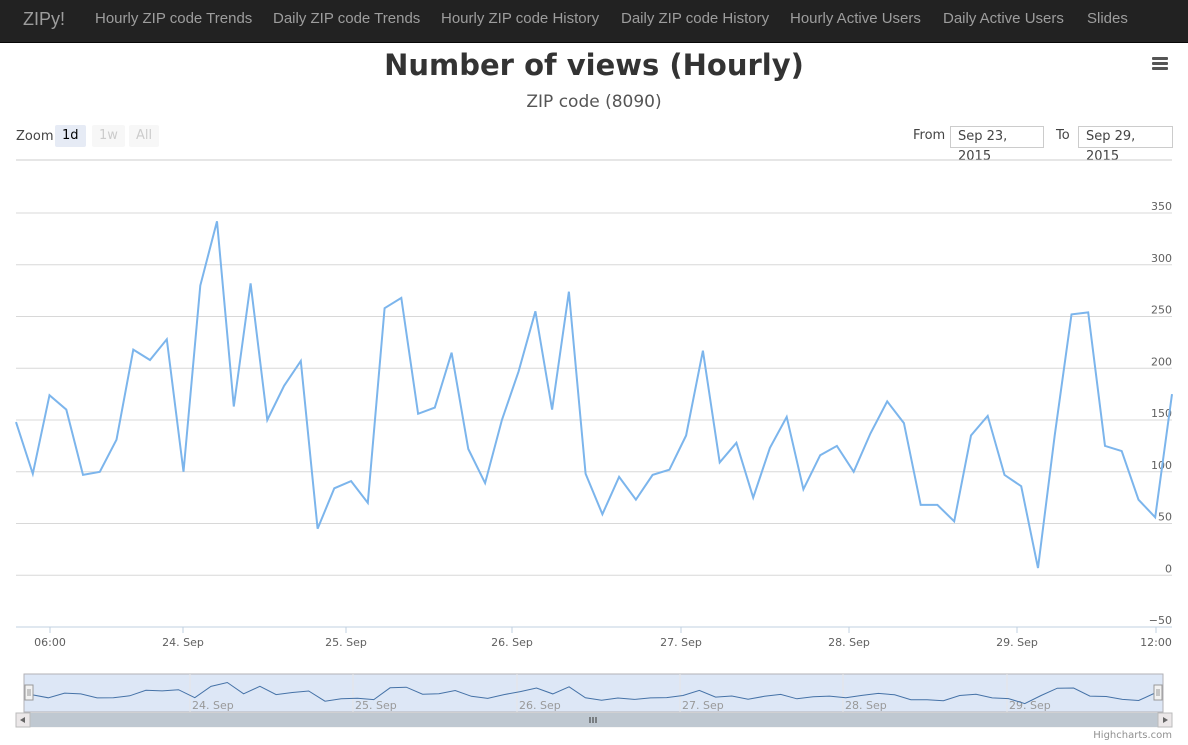  Describe the element at coordinates (512, 642) in the screenshot. I see `x-tick-label: 26. Sep` at that location.